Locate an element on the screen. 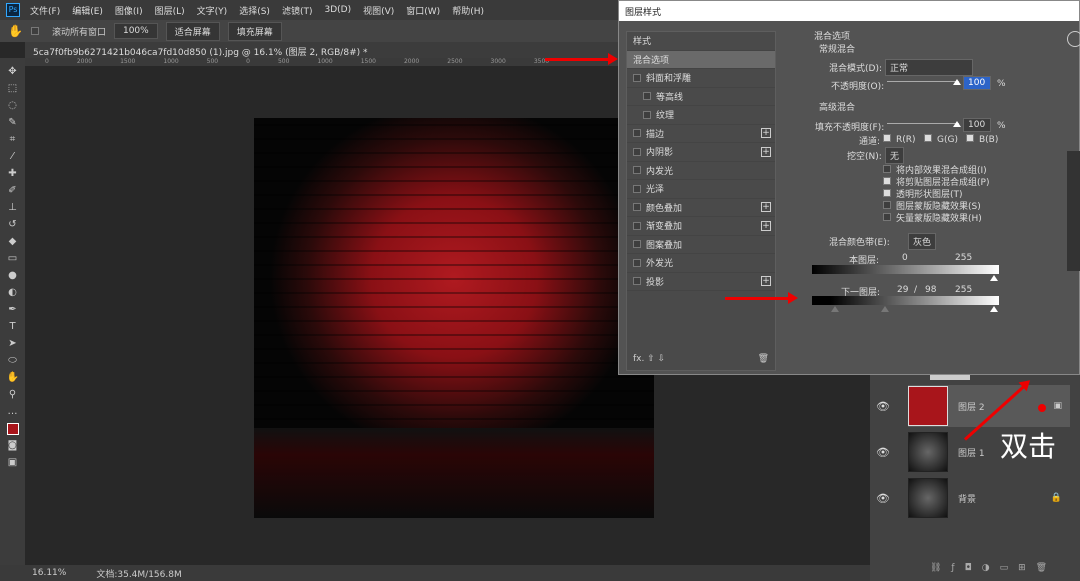 The width and height of the screenshot is (1080, 581). fill-opacity-input: 100 is located at coordinates (977, 125).